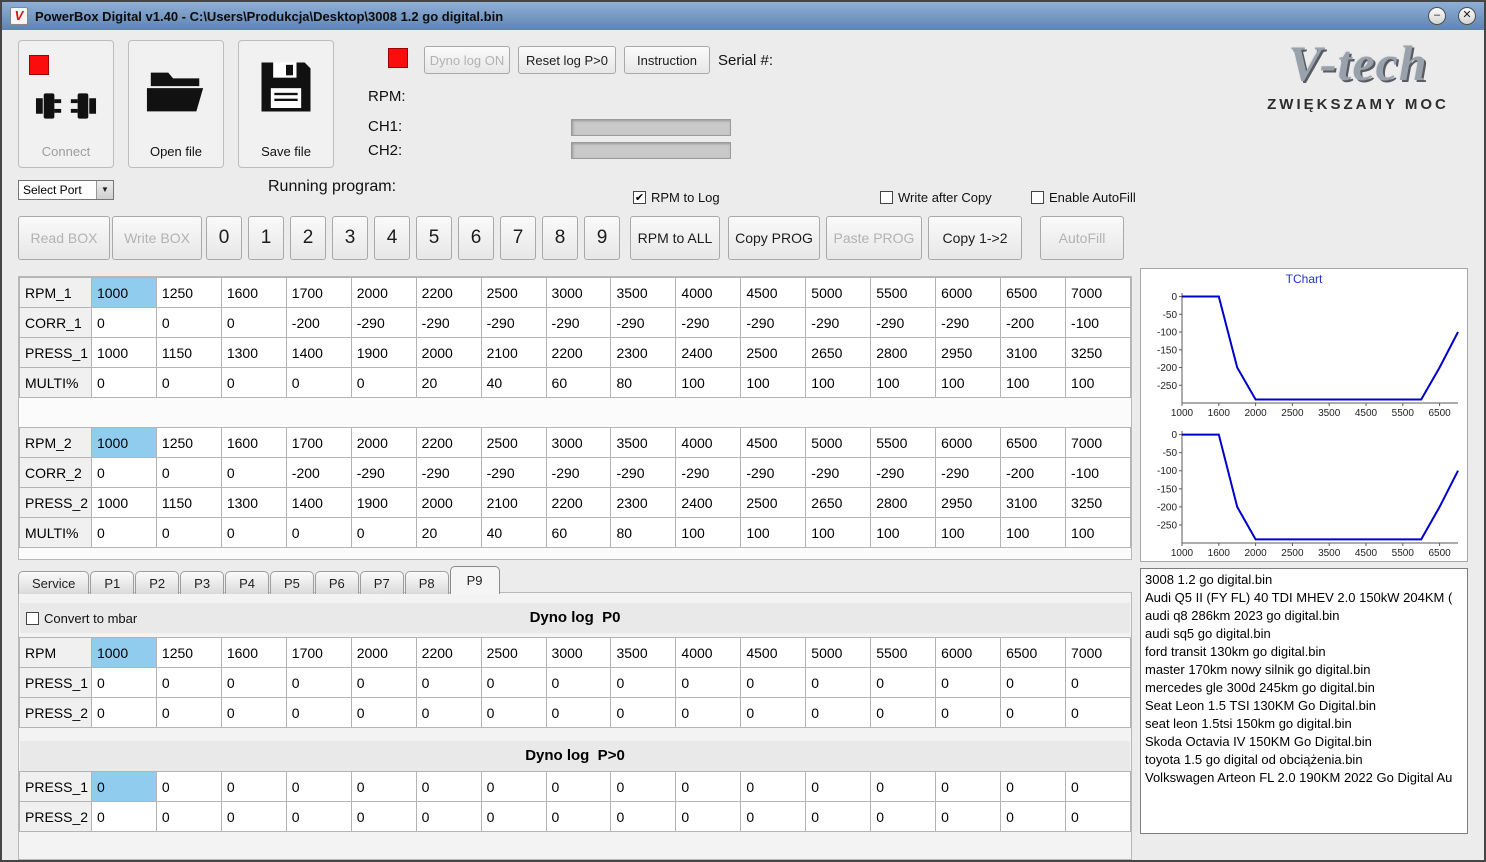  What do you see at coordinates (975, 238) in the screenshot?
I see `copy-1-to-2-button: Copy 1->2` at bounding box center [975, 238].